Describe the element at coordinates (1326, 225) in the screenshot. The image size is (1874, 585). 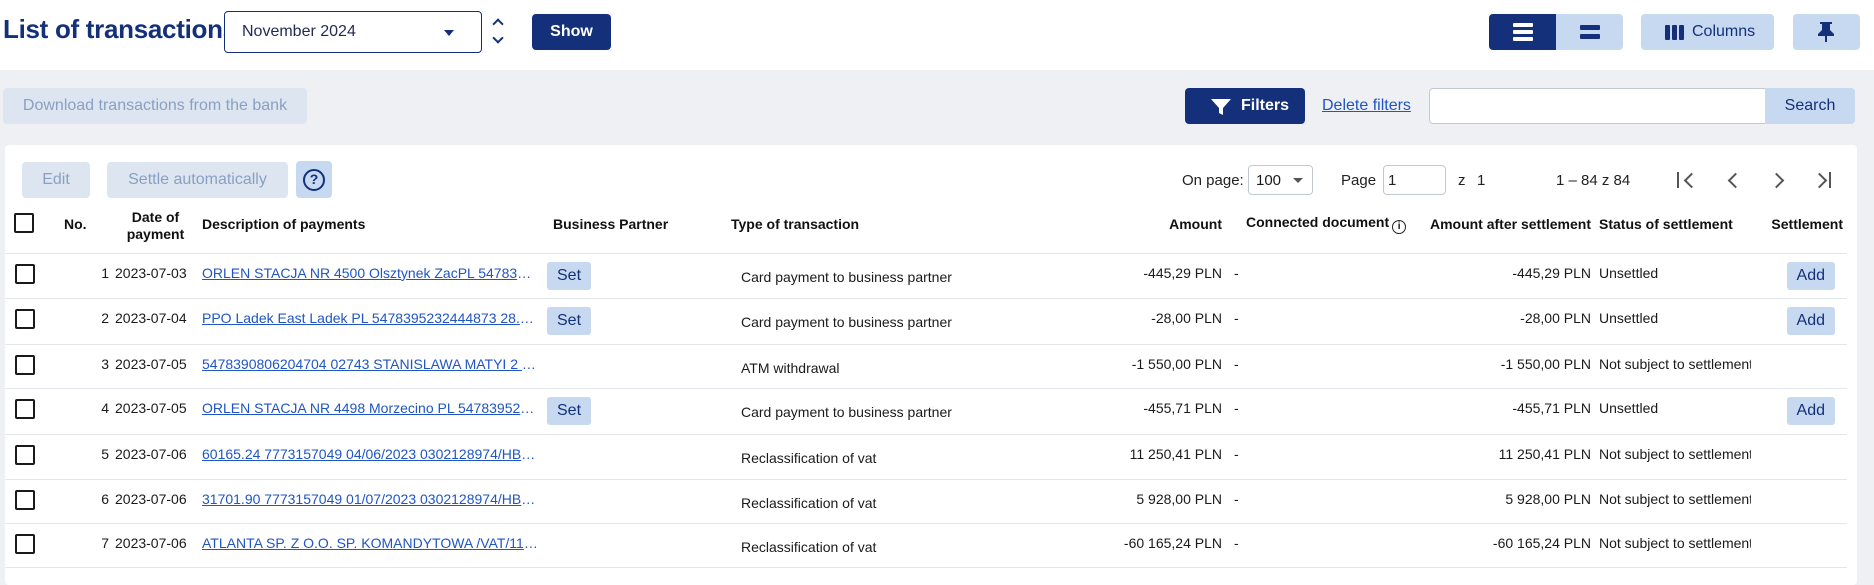
I see `col-connected: Connected document i` at that location.